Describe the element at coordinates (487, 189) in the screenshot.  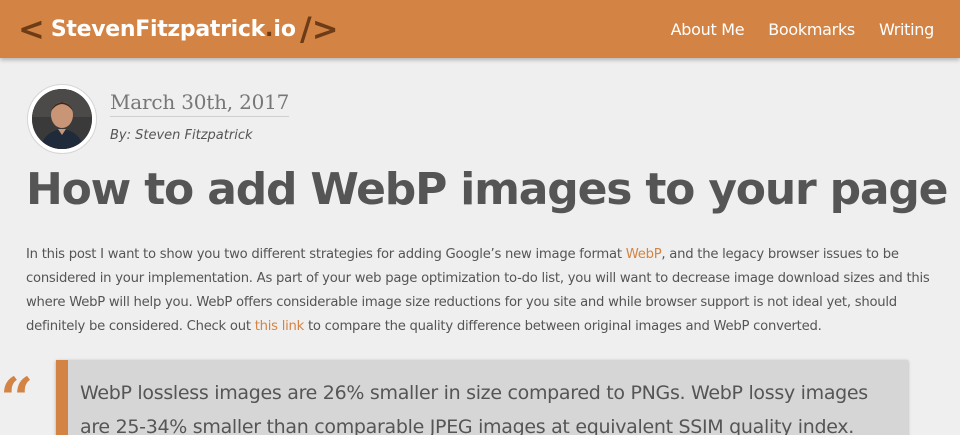
I see `post-title: How to add WebP images to your page` at that location.